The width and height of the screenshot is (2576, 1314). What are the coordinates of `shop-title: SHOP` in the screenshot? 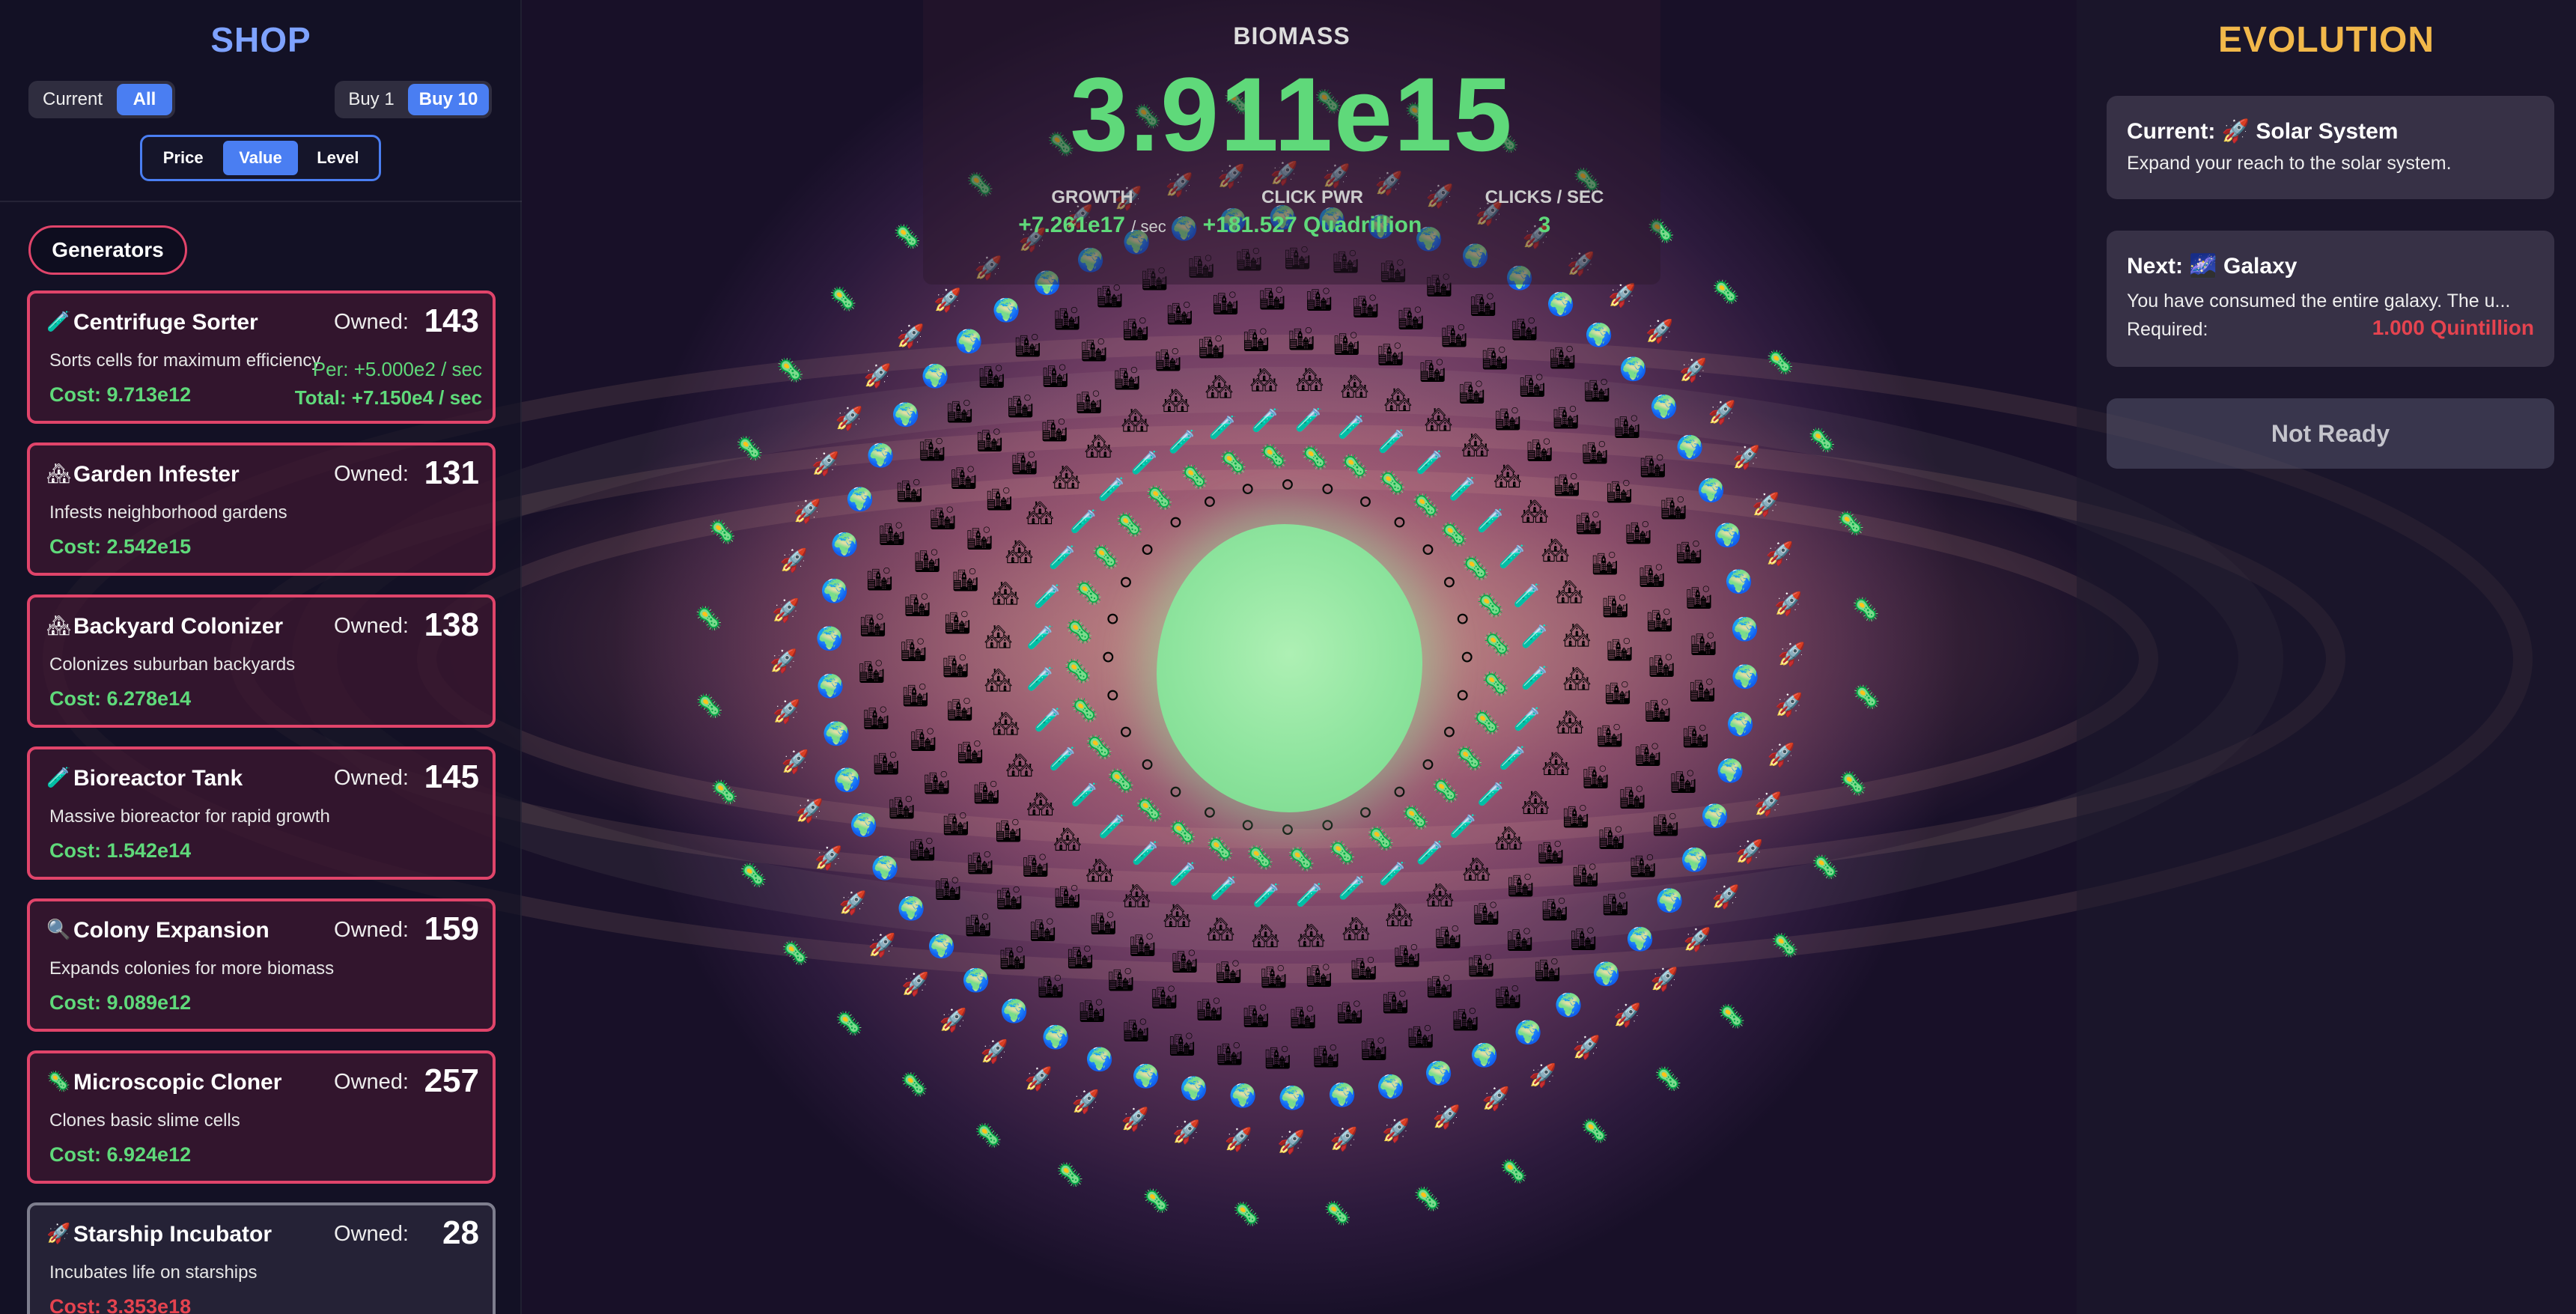 It's located at (260, 39).